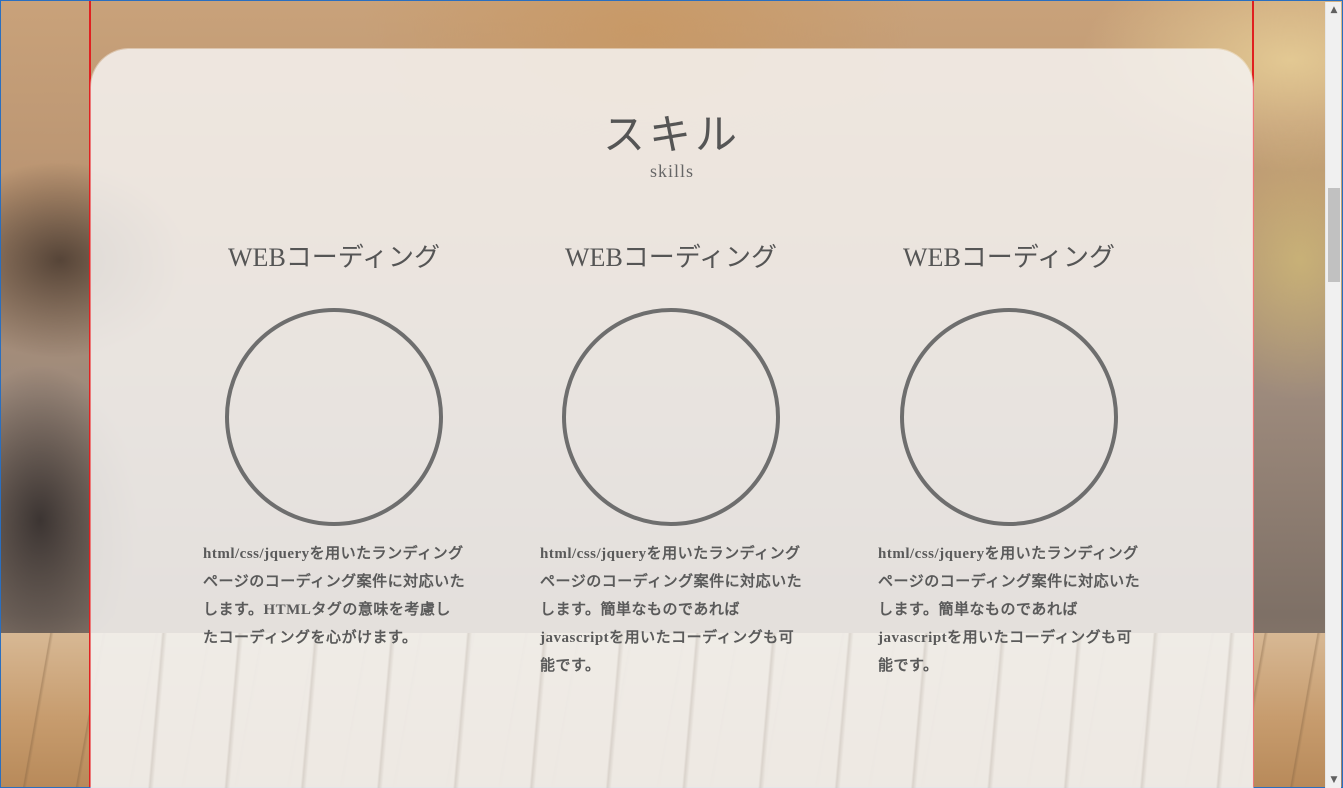 This screenshot has width=1343, height=788. What do you see at coordinates (671, 171) in the screenshot?
I see `section-subtitle: skills` at bounding box center [671, 171].